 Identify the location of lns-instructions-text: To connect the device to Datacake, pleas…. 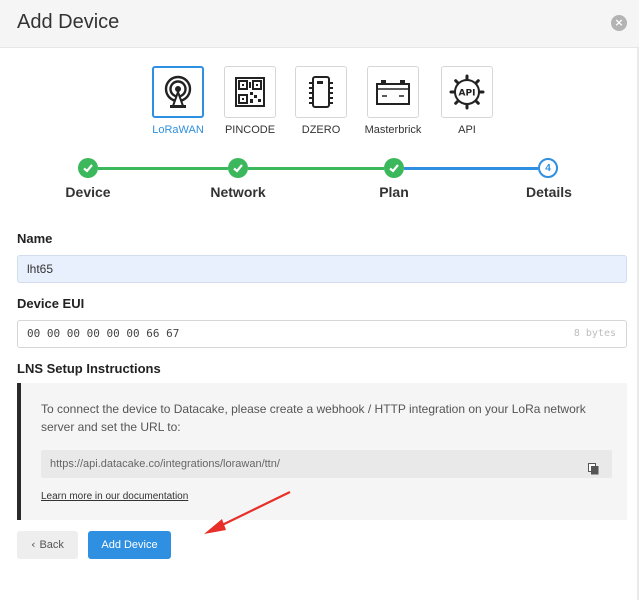
(313, 418).